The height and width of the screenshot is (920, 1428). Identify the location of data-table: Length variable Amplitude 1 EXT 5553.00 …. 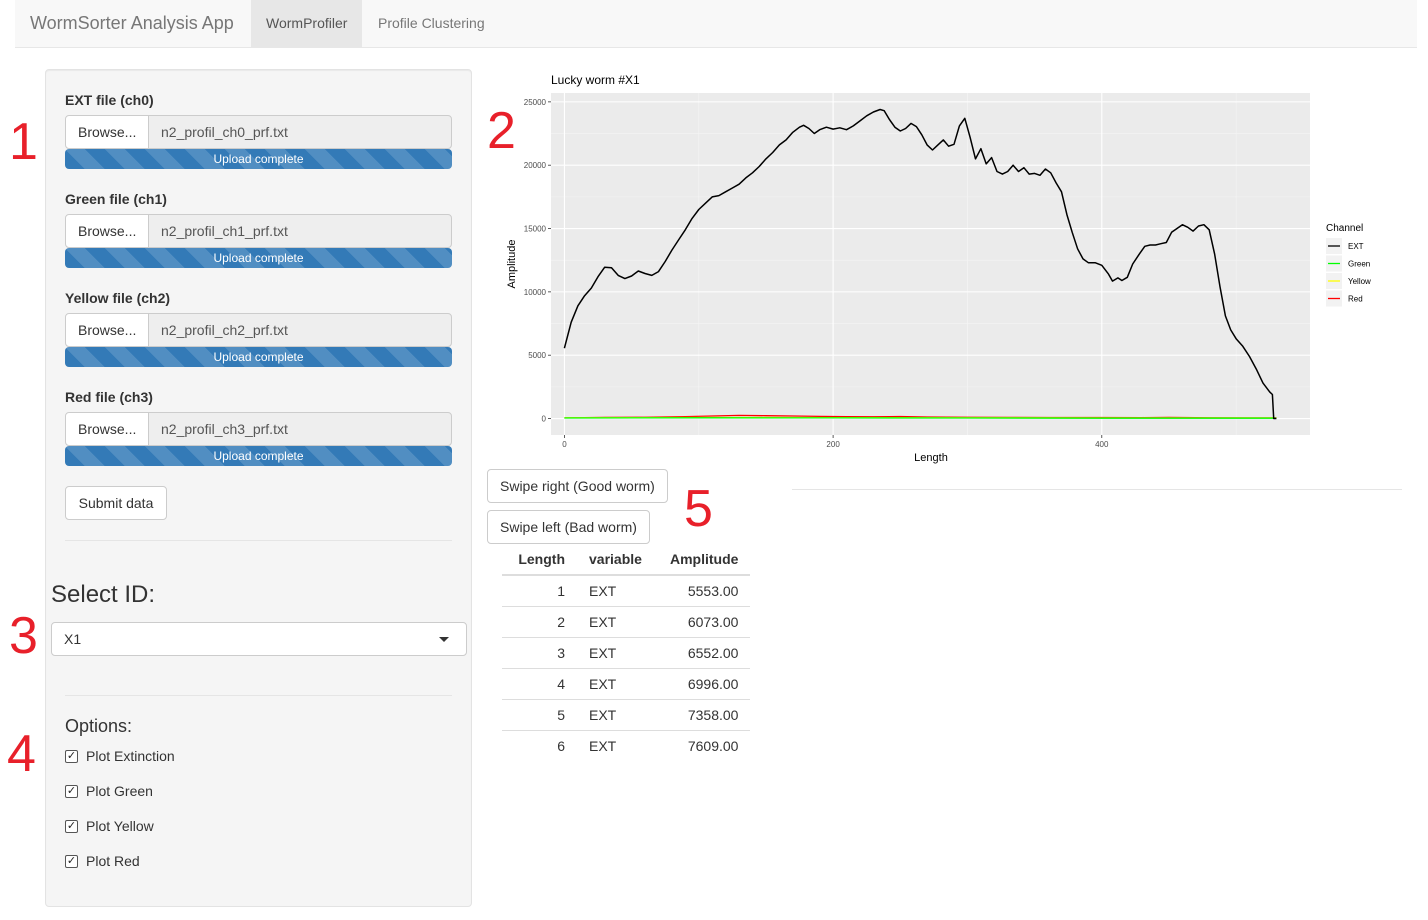
(626, 652).